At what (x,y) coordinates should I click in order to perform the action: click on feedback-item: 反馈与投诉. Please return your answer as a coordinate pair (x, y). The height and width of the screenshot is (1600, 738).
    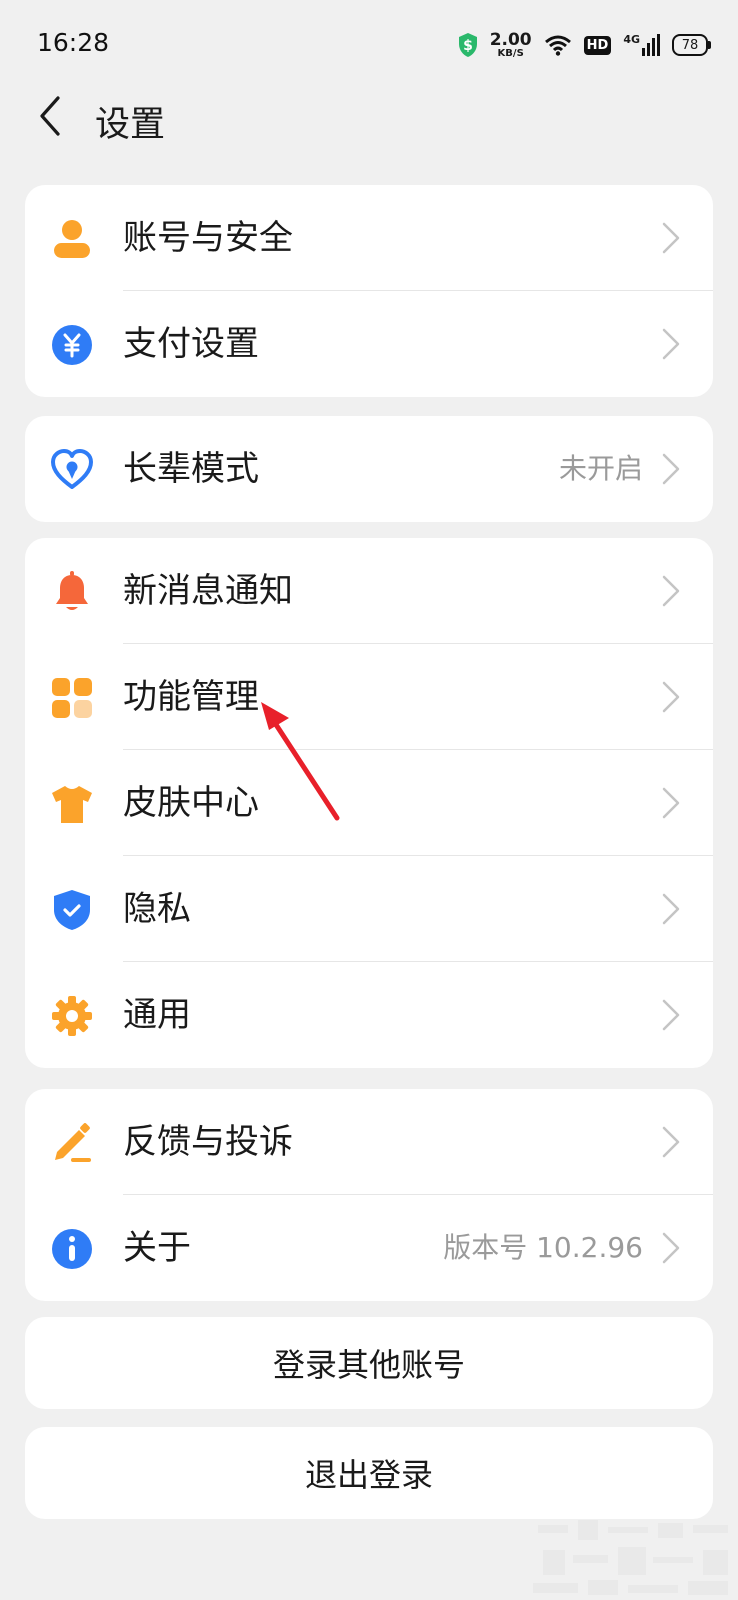
    Looking at the image, I should click on (369, 1142).